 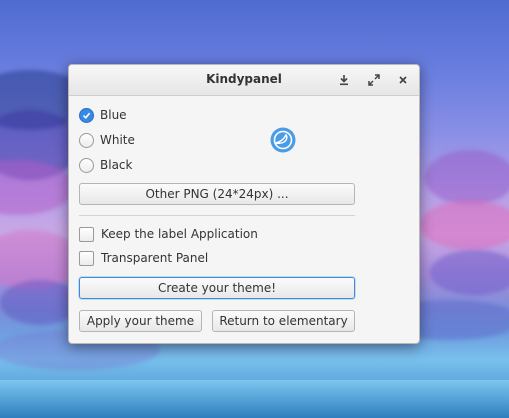 I want to click on maximize-button, so click(x=374, y=80).